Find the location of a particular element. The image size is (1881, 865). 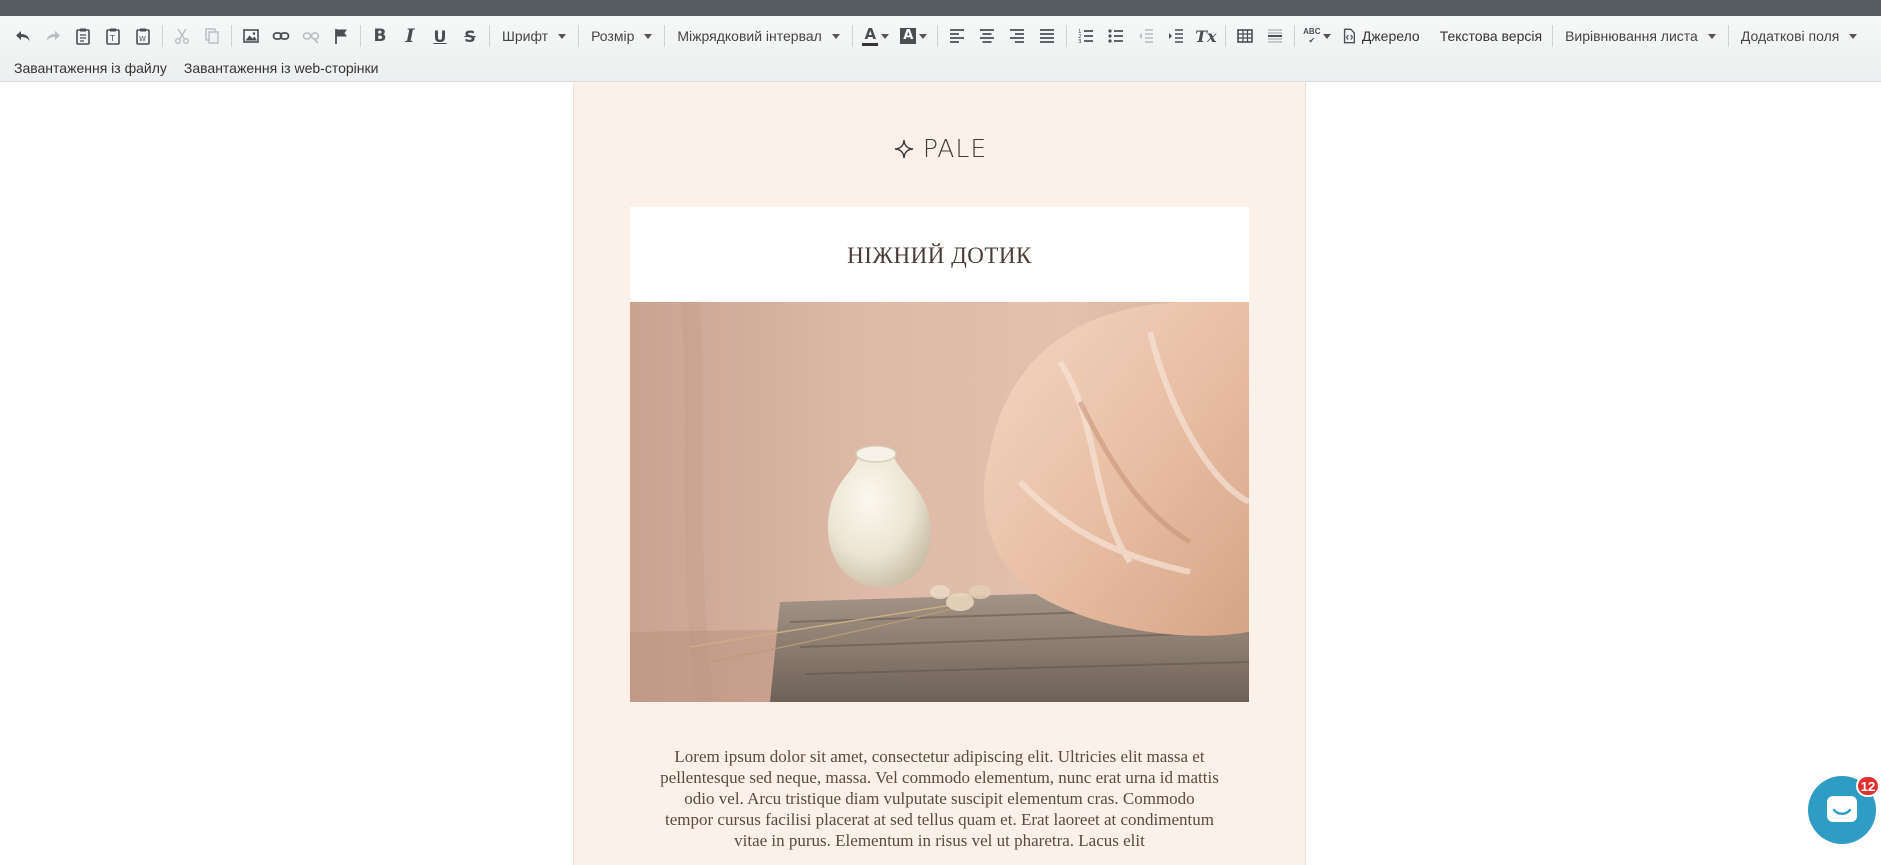

align-justify-icon is located at coordinates (1046, 36).